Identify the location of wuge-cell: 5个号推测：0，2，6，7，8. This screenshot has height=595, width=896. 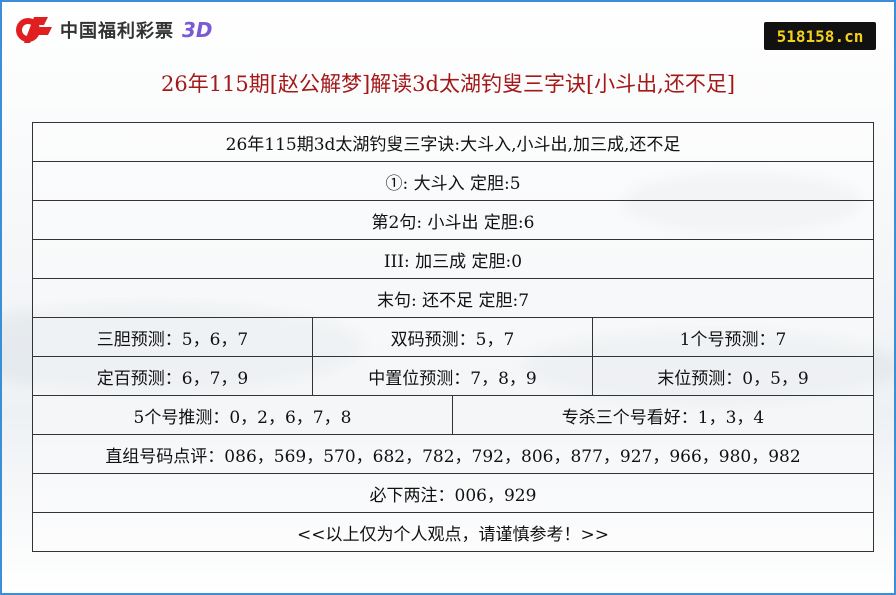
(242, 415).